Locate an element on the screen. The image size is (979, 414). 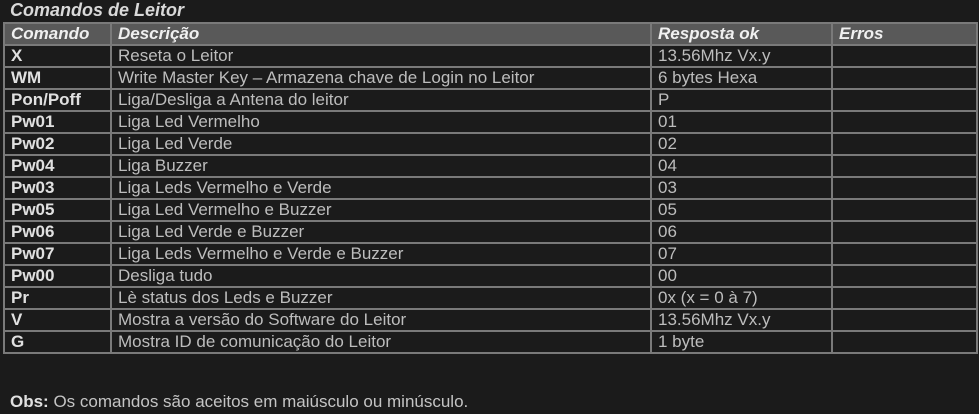
table-row: Pw04 Liga Buzzer 04 is located at coordinates (490, 166).